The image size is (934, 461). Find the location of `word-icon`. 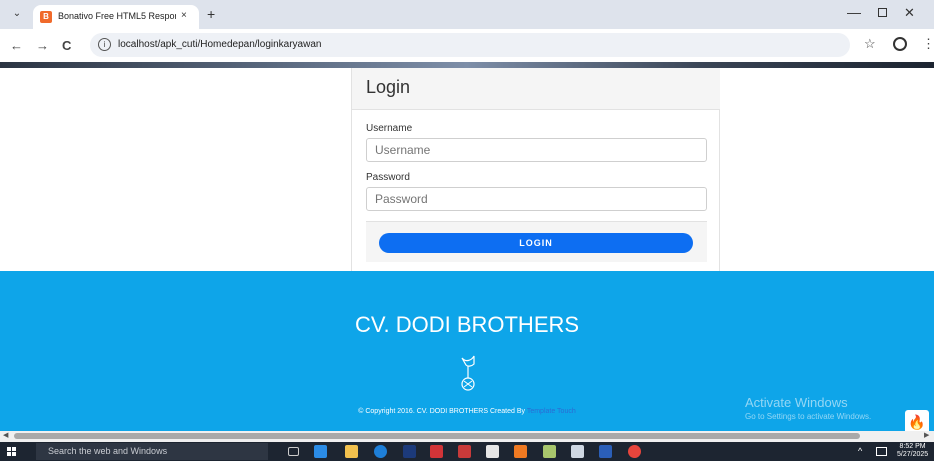

word-icon is located at coordinates (605, 451).